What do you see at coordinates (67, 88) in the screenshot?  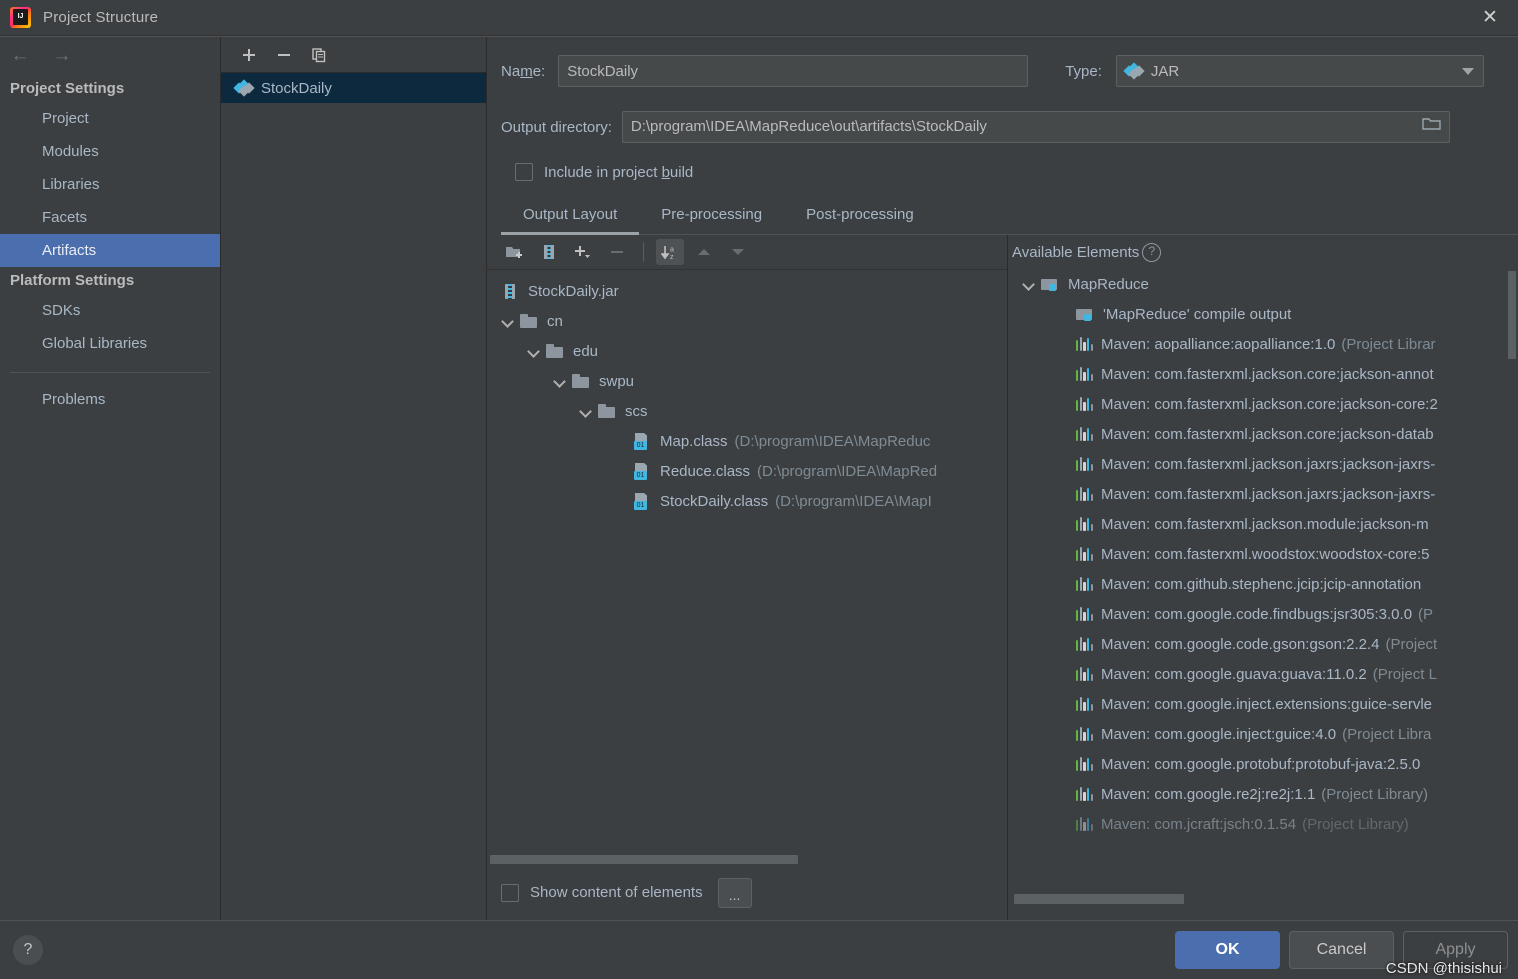 I see `sidebar-group-project-settings: Project Settings` at bounding box center [67, 88].